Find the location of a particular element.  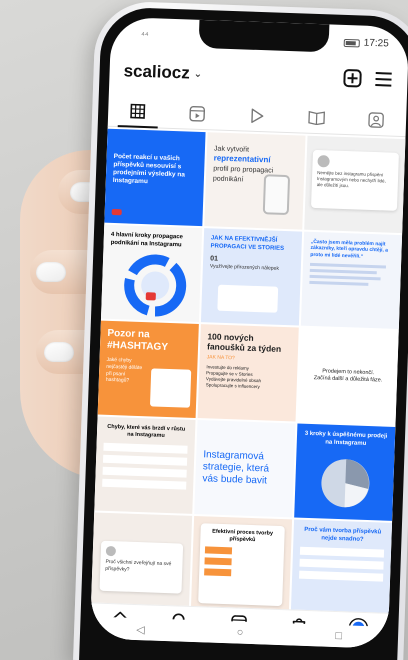

menu-icon is located at coordinates (383, 79).